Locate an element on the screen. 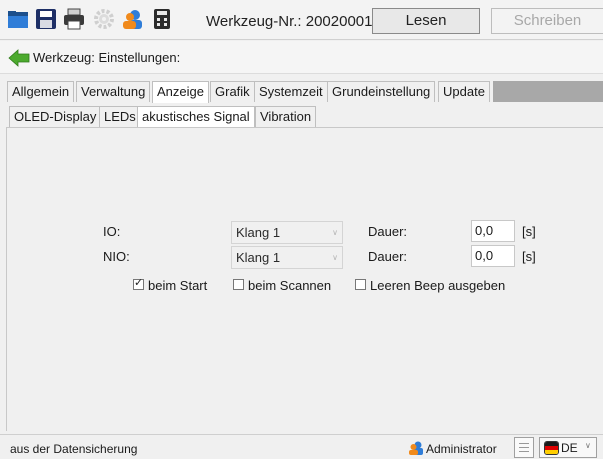 The width and height of the screenshot is (603, 459). language-code: DE is located at coordinates (569, 448).